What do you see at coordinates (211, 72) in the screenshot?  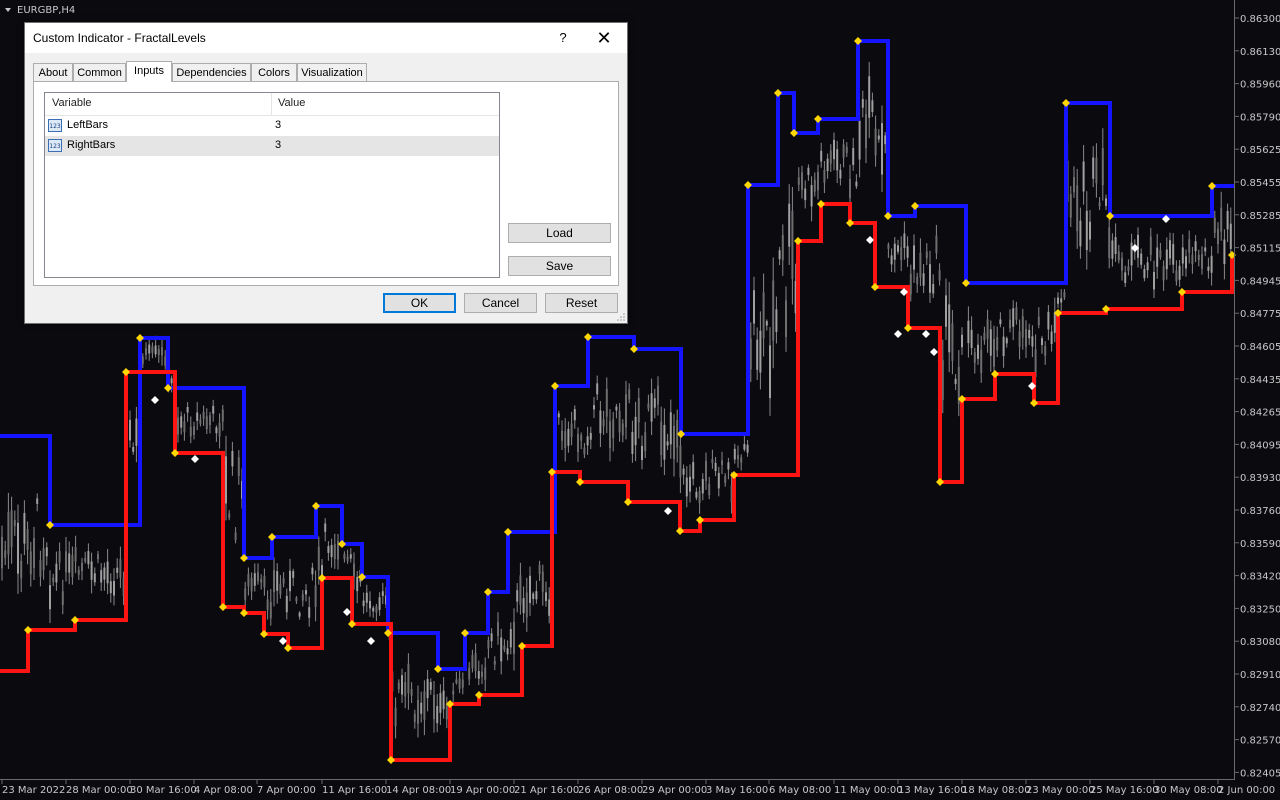 I see `tab-dependencies: Dependencies` at bounding box center [211, 72].